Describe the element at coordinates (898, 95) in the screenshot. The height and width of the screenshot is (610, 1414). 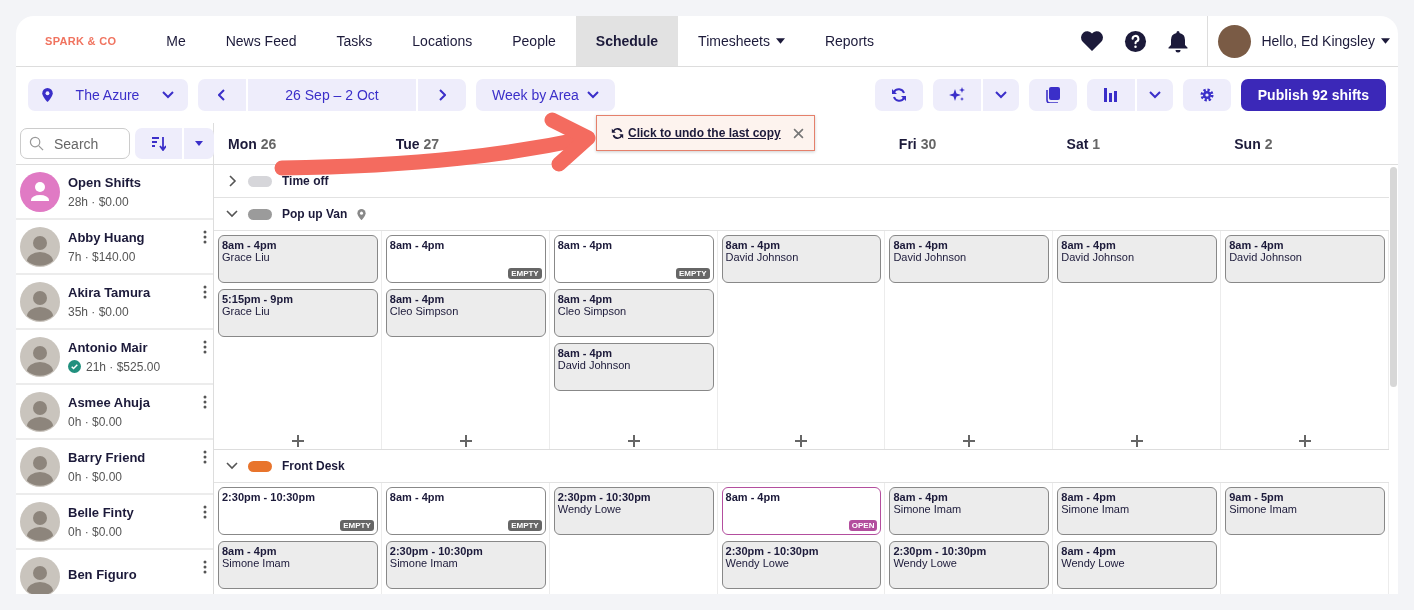
I see `refresh-button` at that location.